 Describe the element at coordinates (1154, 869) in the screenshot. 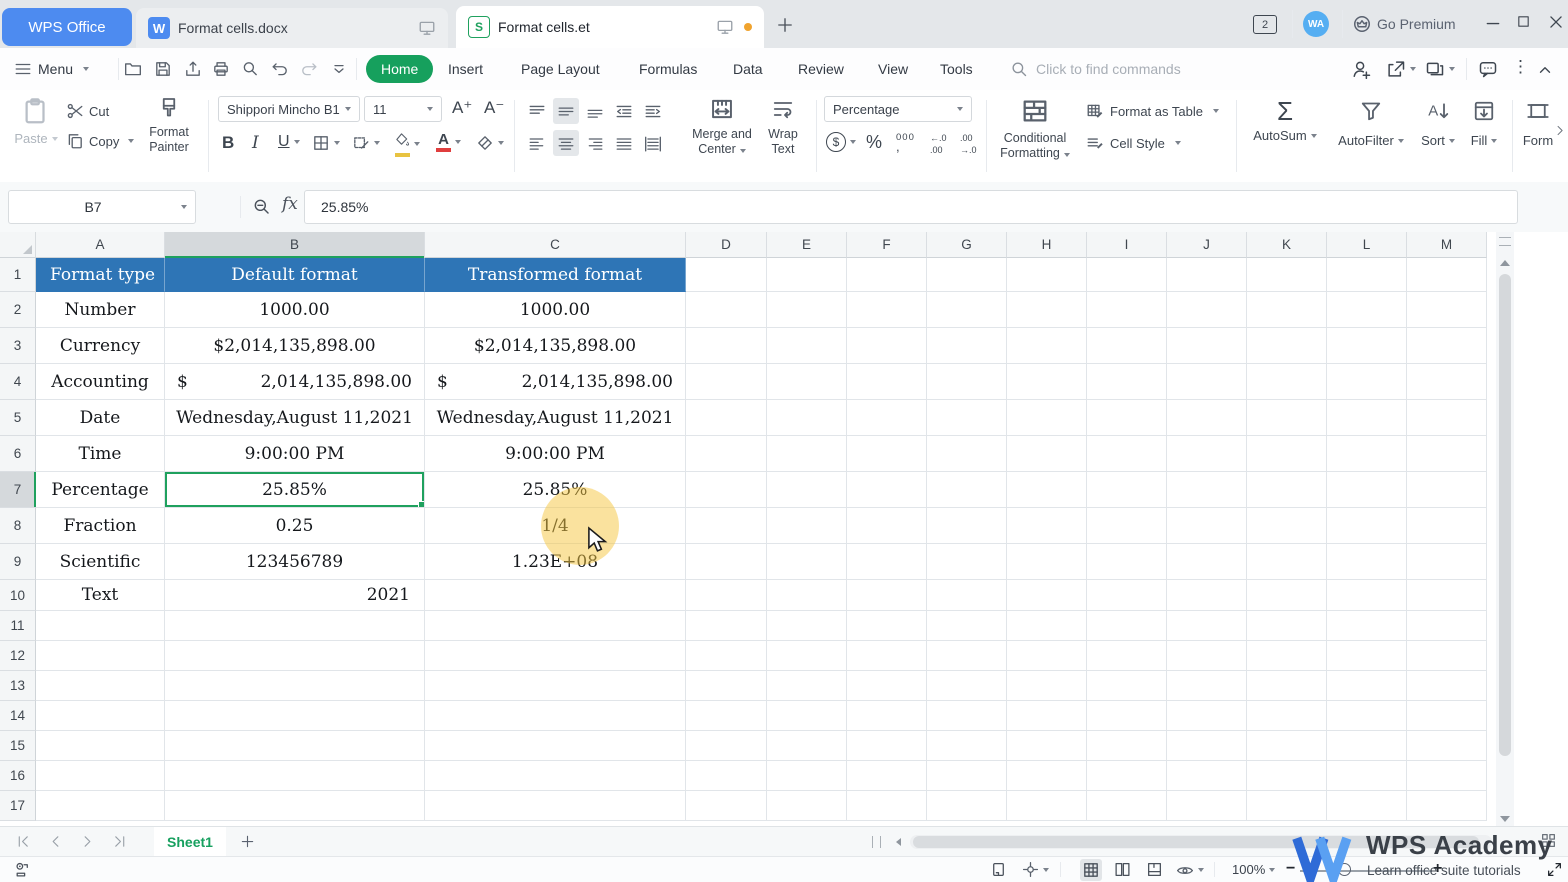

I see `page-break-view-icon` at that location.